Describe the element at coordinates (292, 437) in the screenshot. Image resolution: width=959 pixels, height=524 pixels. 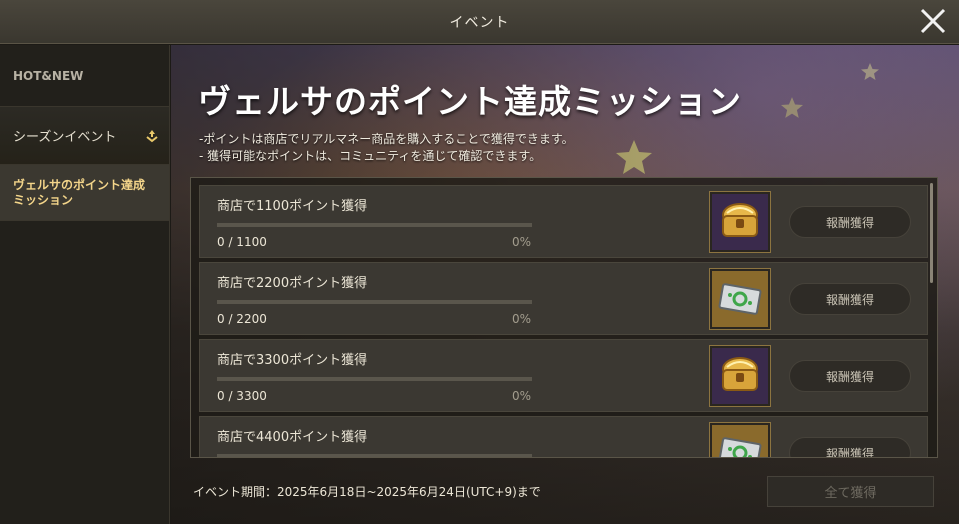
I see `mission-title: 商店で4400ポイント獲得` at that location.